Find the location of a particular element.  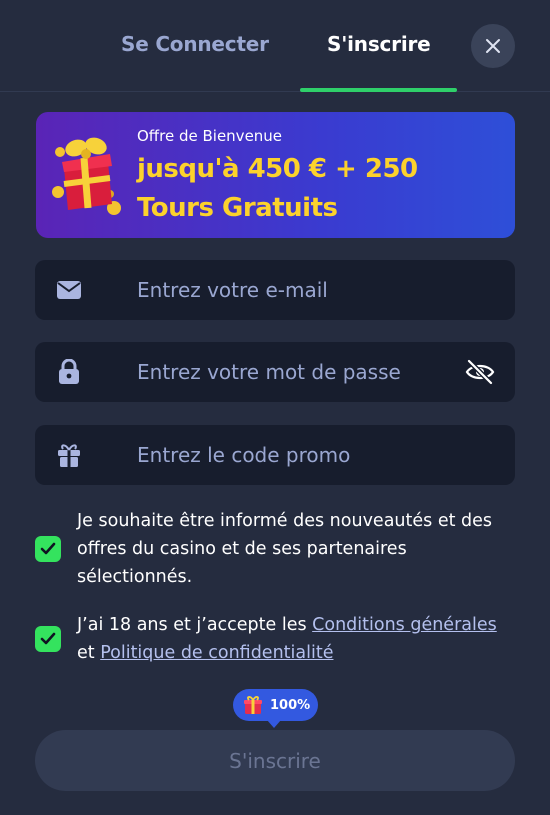

email-input is located at coordinates (302, 290).